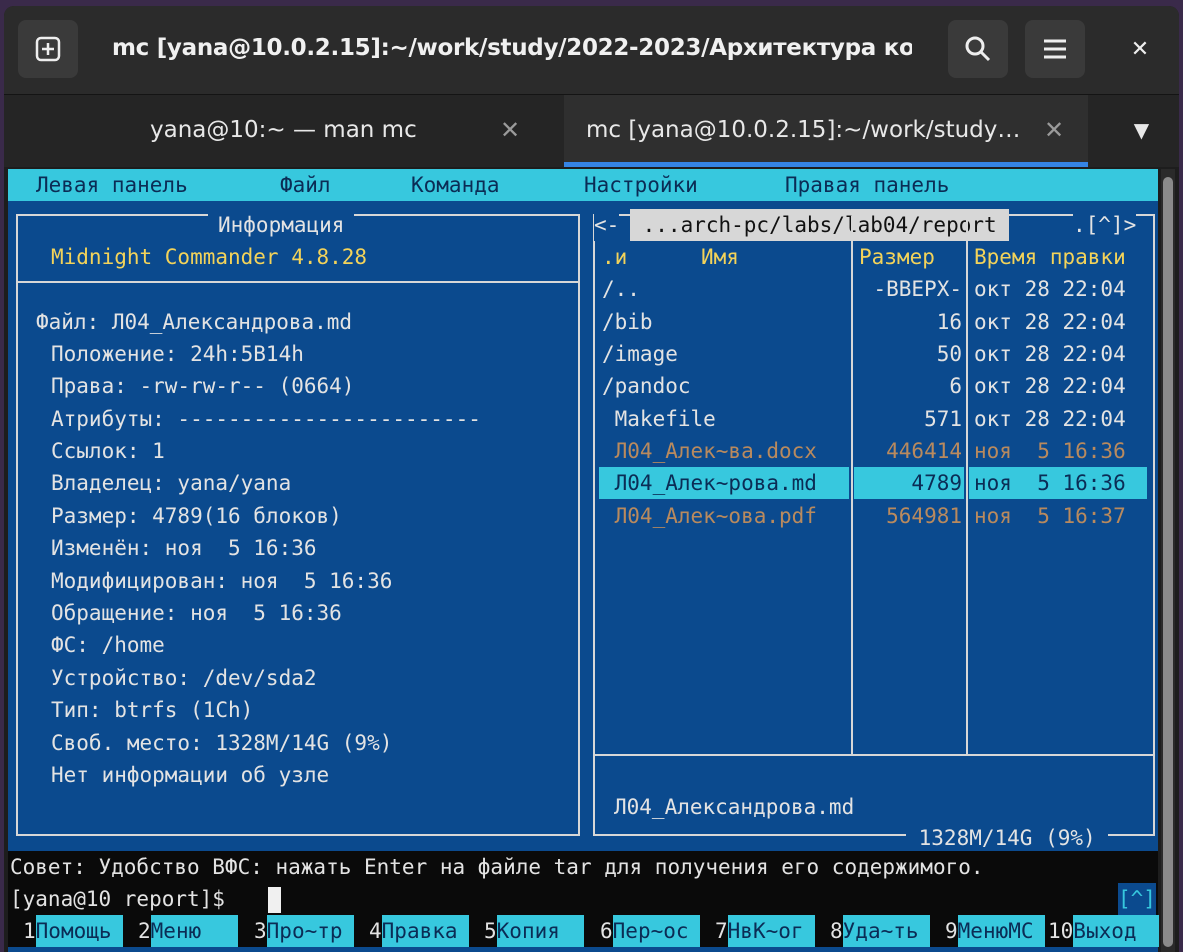 The height and width of the screenshot is (952, 1183). Describe the element at coordinates (490, 931) in the screenshot. I see `fkey-number: 5` at that location.